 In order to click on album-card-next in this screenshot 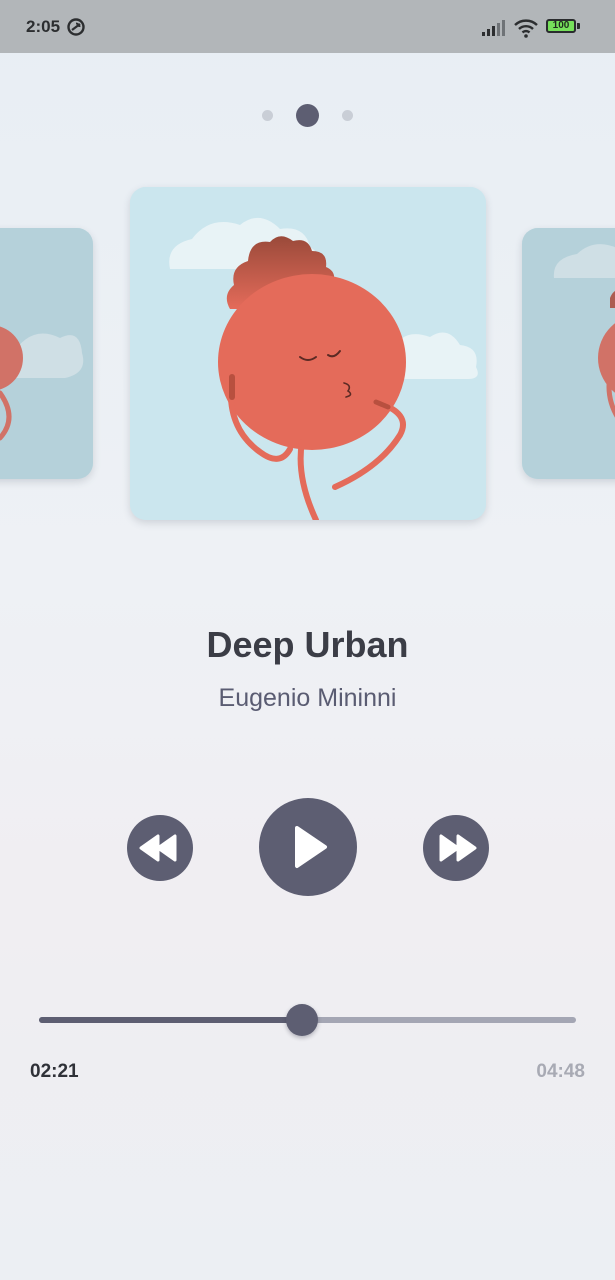, I will do `click(568, 353)`.